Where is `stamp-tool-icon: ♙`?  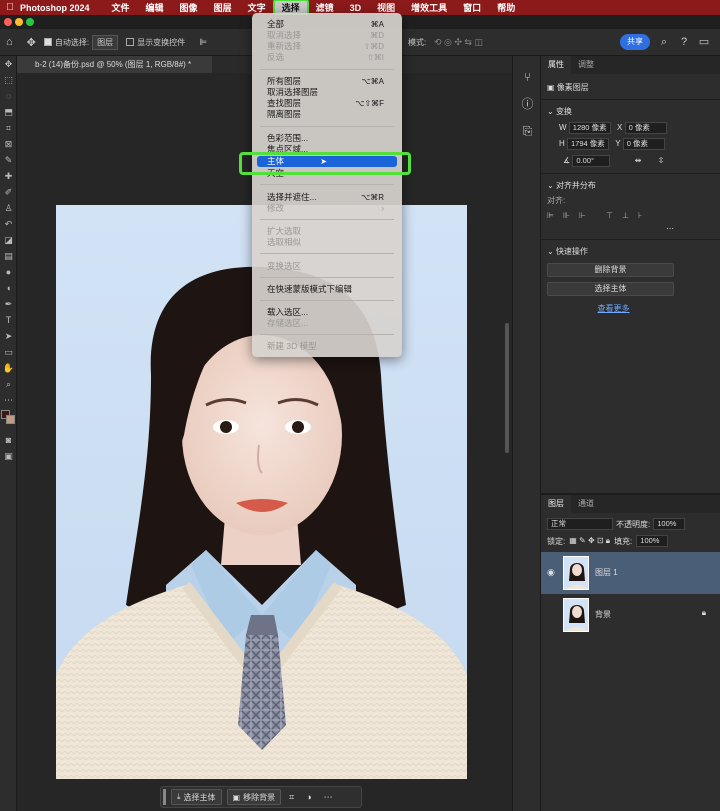
stamp-tool-icon: ♙ is located at coordinates (8, 208).